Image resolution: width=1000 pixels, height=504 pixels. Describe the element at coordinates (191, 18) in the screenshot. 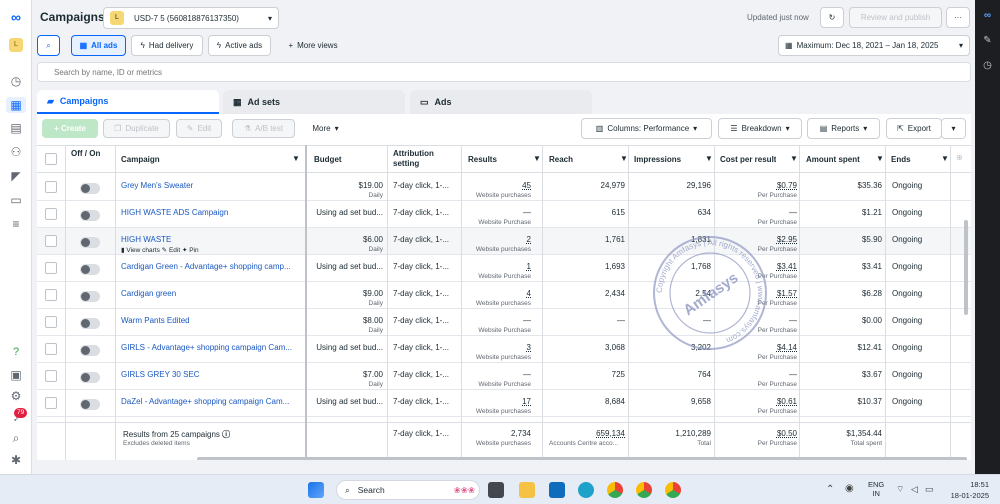

I see `account-selector: L USD-7 5 (560818876137350) ▾` at that location.